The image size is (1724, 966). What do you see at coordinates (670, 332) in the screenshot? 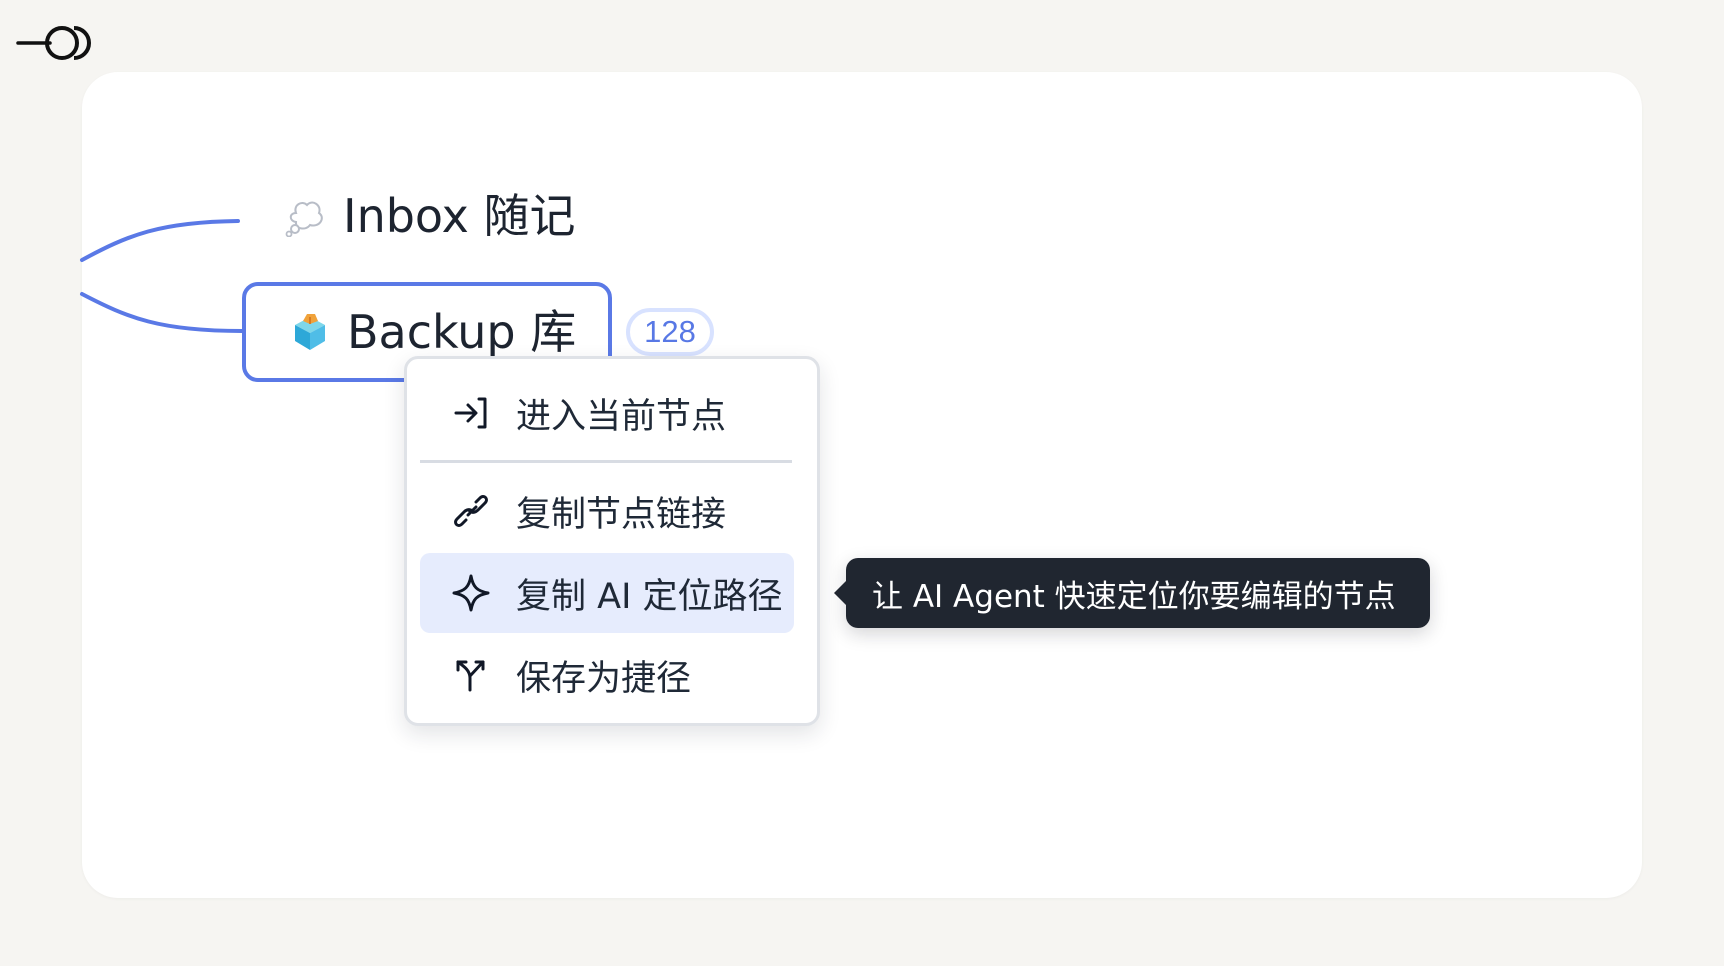
I see `node-count-badge: 128` at bounding box center [670, 332].